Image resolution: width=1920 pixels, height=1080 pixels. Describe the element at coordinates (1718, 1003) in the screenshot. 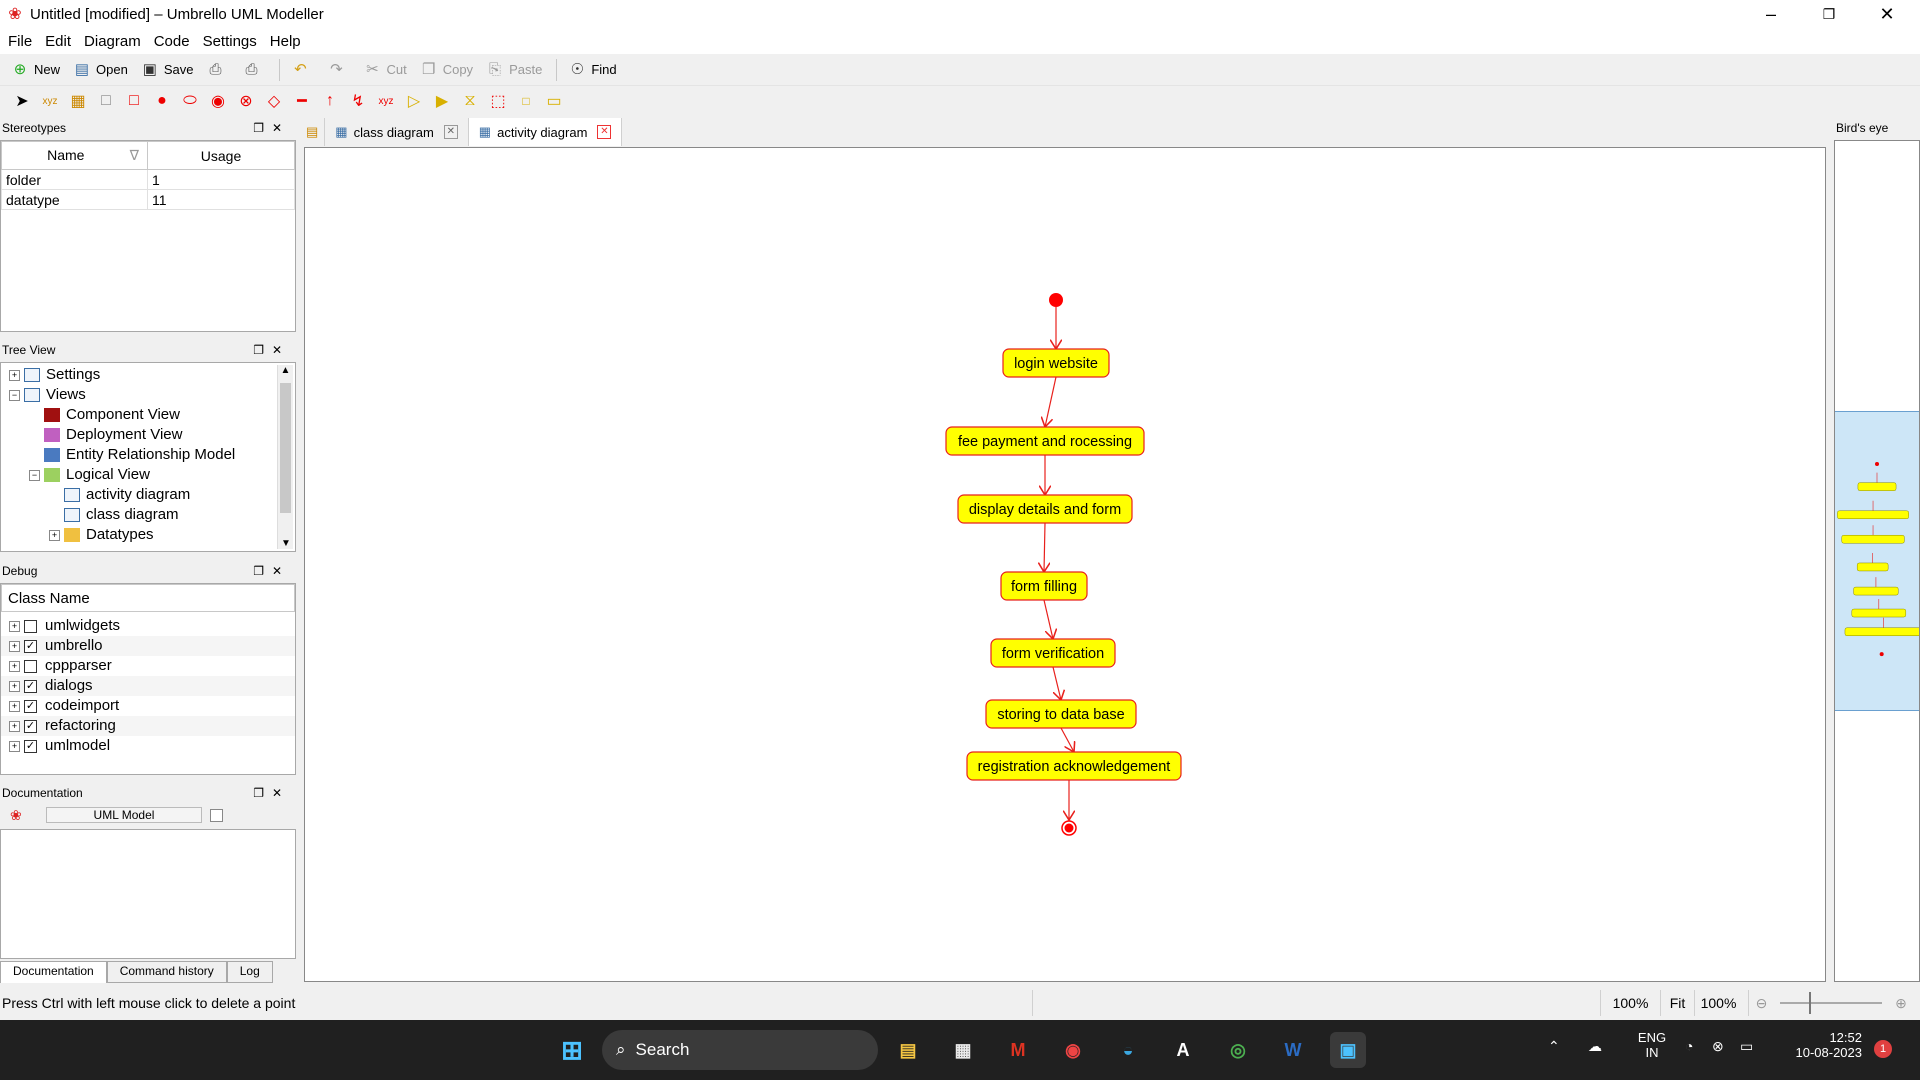

I see `zoom-input: 100%` at that location.